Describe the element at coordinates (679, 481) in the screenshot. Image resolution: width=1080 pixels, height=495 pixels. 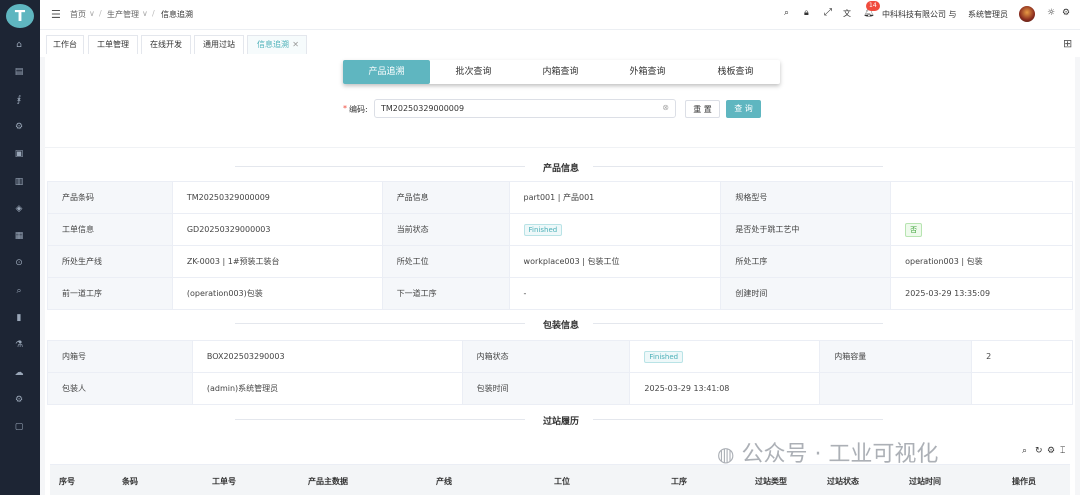
I see `col-process: 工序` at that location.